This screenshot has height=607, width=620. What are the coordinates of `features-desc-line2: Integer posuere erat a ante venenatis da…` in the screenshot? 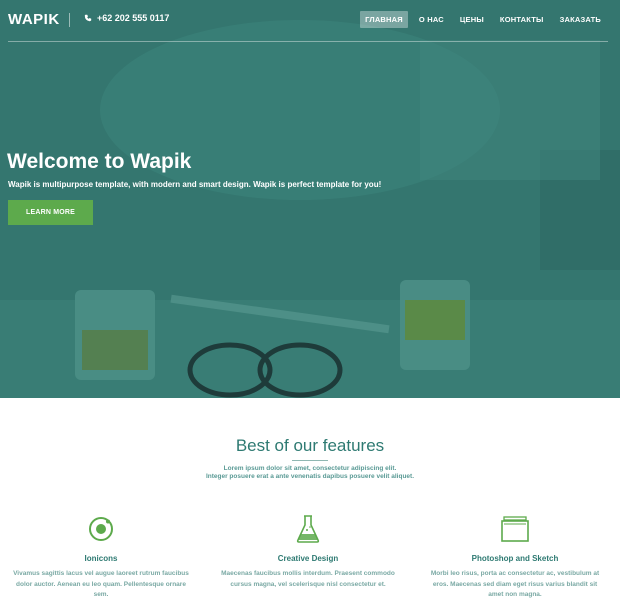 It's located at (310, 476).